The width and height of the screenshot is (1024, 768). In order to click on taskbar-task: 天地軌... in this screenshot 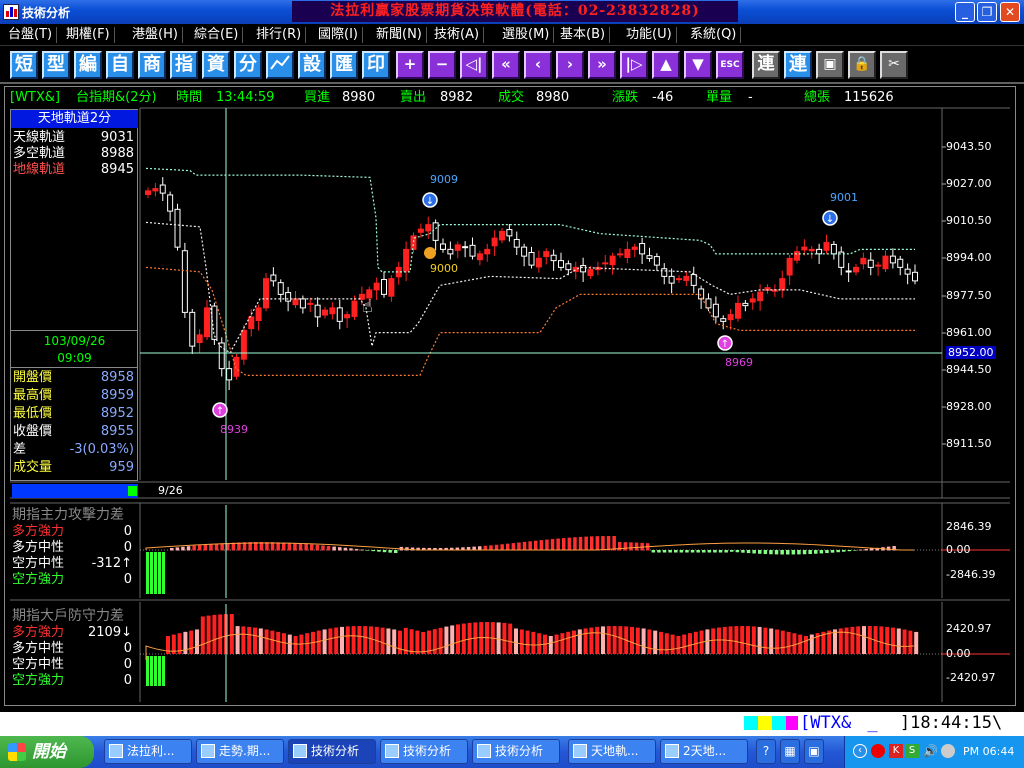, I will do `click(612, 751)`.